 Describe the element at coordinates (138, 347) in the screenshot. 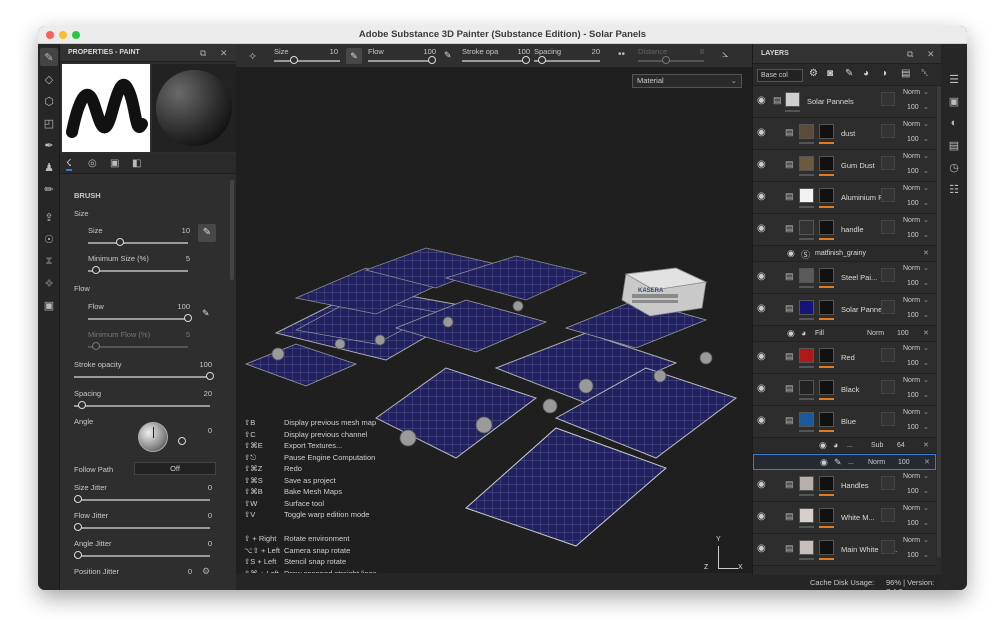

I see `min-flow-slider` at that location.